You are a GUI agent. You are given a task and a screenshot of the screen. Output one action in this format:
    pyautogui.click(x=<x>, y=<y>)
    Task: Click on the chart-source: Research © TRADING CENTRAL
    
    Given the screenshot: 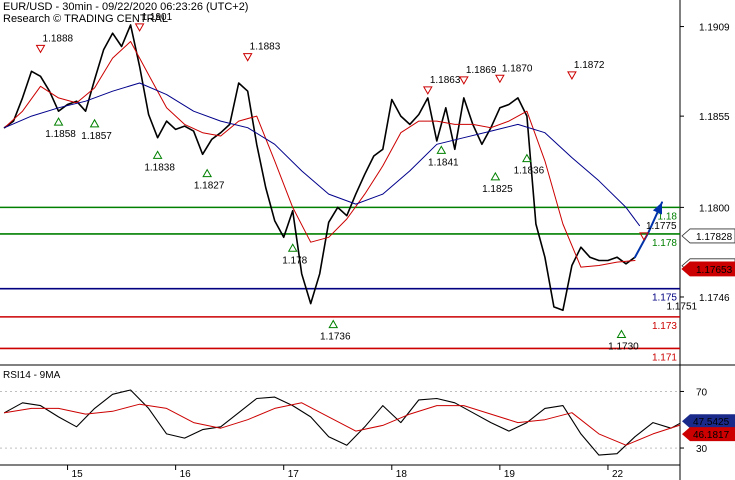 What is the action you would take?
    pyautogui.click(x=85, y=19)
    